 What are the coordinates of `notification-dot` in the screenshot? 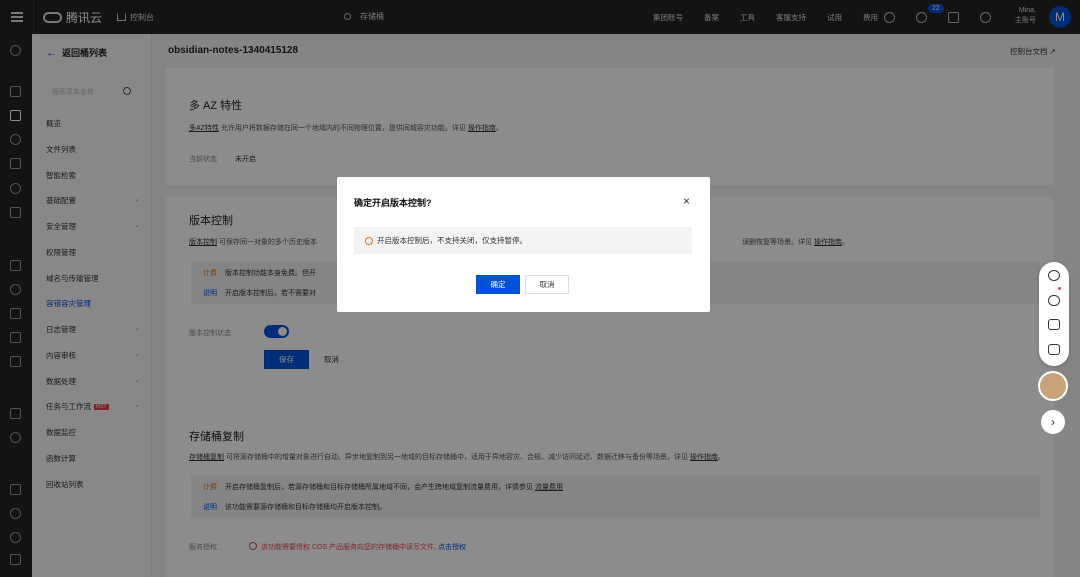 It's located at (1059, 288).